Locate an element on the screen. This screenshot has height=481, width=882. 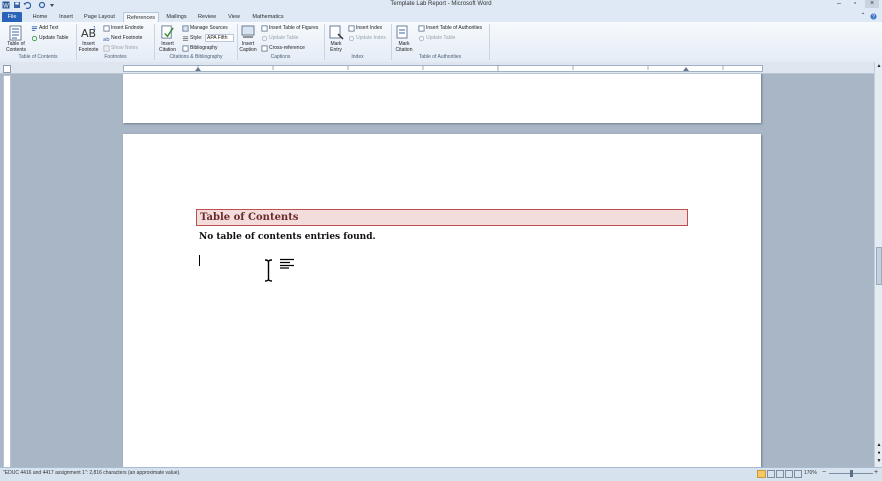
insert-caption-icon is located at coordinates (248, 32).